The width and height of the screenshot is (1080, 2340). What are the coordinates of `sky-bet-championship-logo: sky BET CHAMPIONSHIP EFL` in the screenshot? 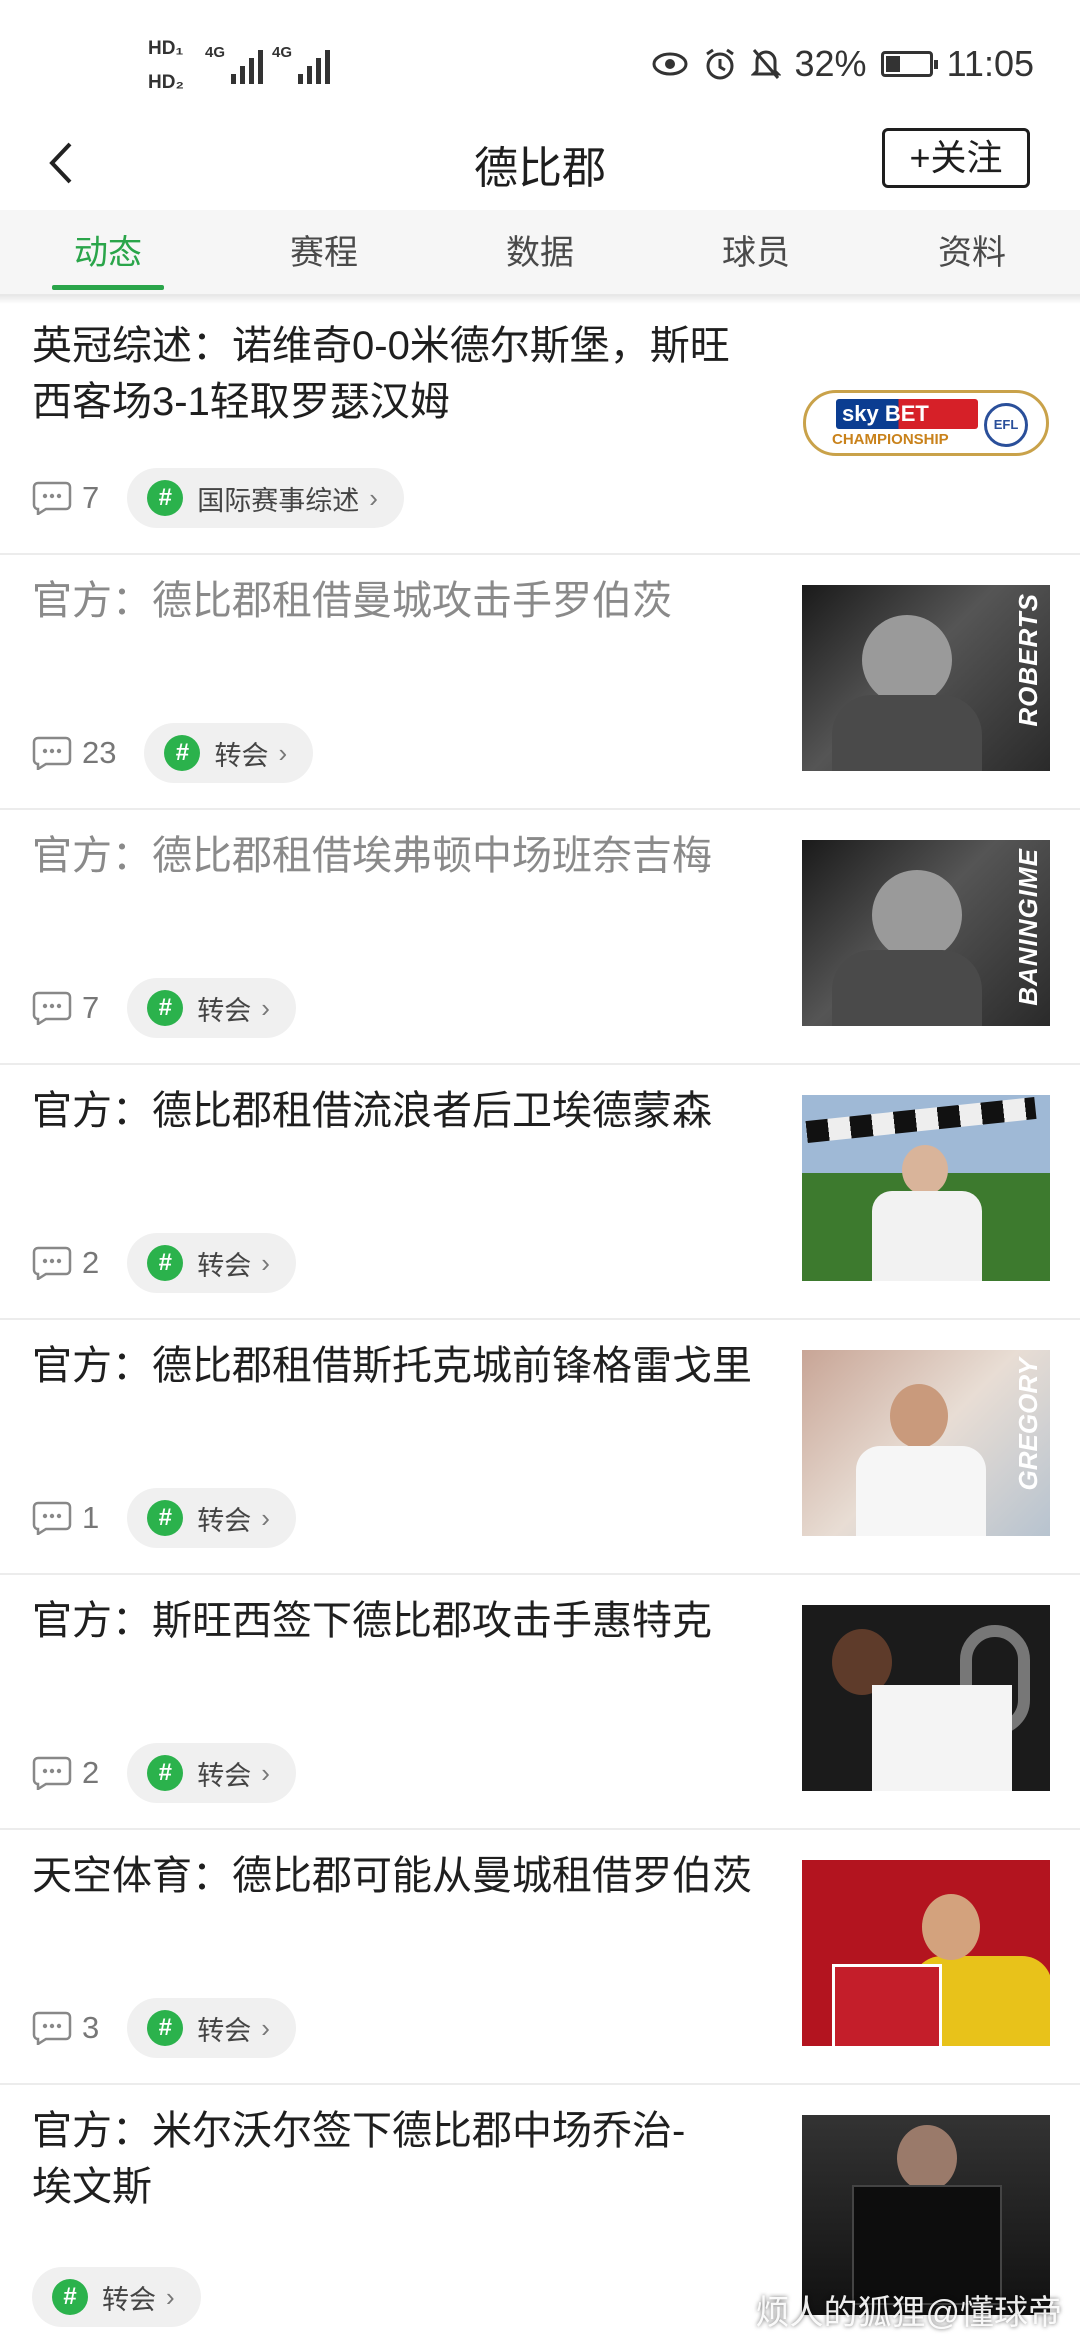 It's located at (926, 423).